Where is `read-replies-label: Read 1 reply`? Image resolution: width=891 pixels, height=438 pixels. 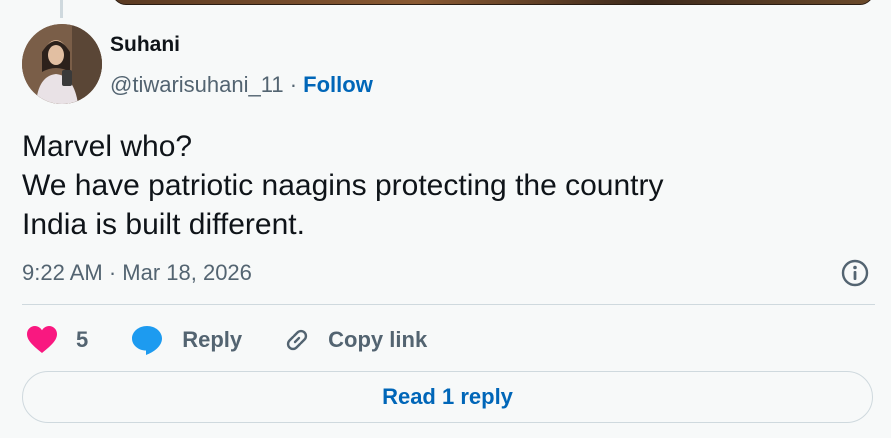
read-replies-label: Read 1 reply is located at coordinates (447, 396).